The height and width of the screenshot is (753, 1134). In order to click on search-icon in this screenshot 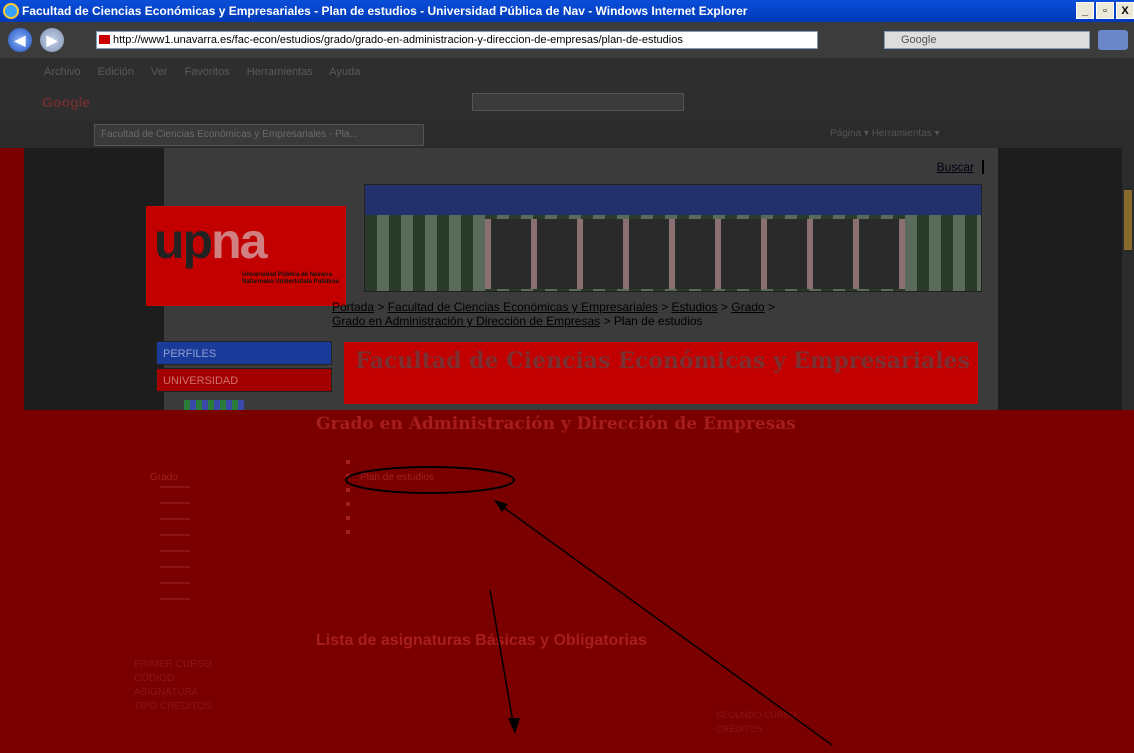, I will do `click(1113, 40)`.